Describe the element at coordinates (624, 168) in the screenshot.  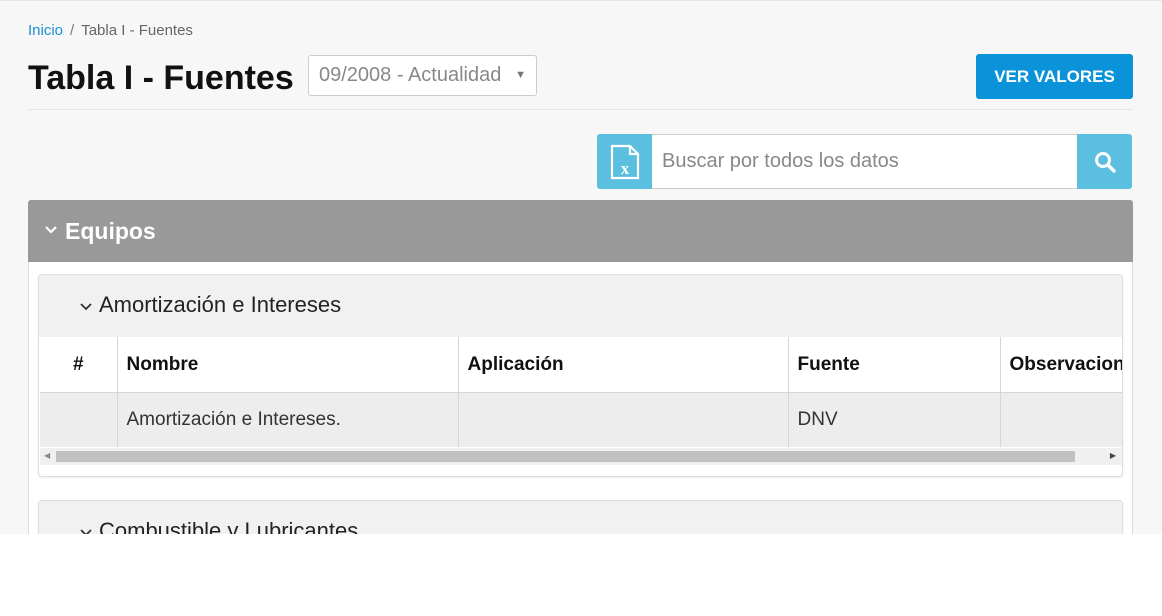
I see `svg-text: x` at that location.